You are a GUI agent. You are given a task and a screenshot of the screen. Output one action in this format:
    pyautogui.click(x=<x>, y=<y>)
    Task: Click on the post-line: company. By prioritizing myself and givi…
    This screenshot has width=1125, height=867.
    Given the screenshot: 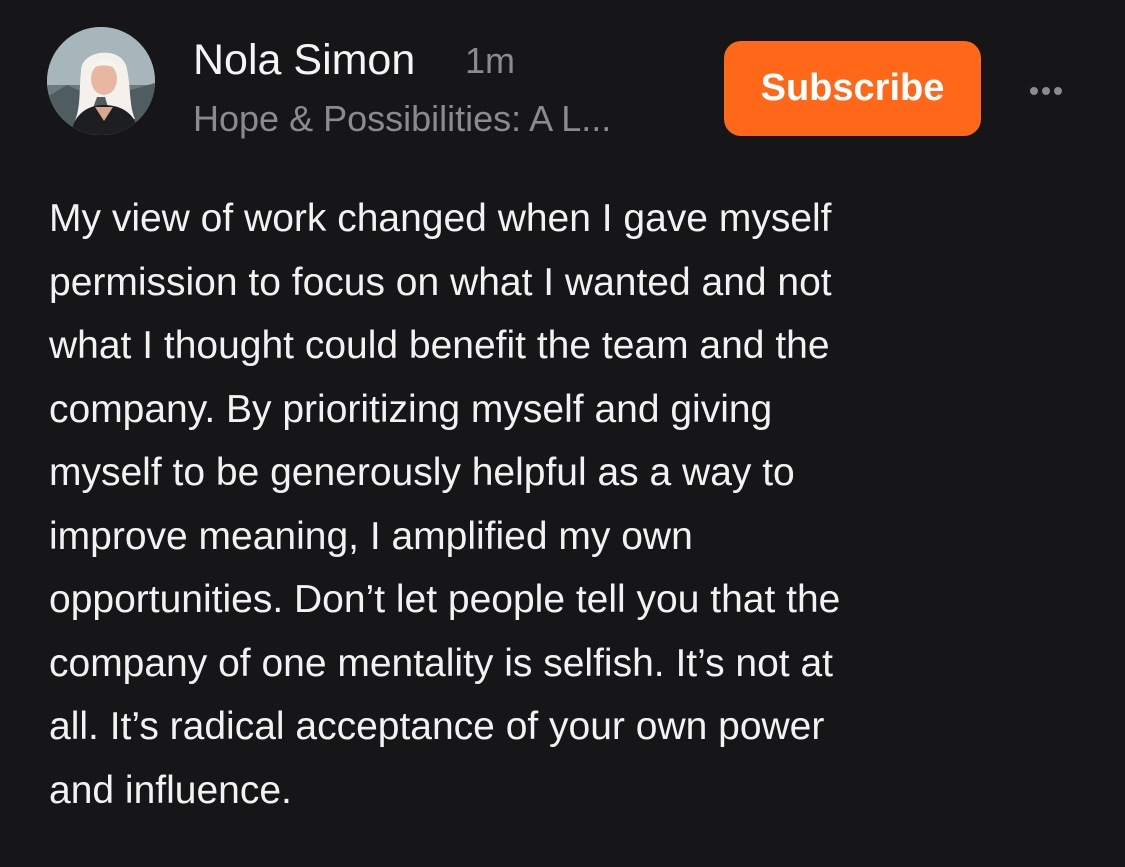 What is the action you would take?
    pyautogui.click(x=411, y=409)
    